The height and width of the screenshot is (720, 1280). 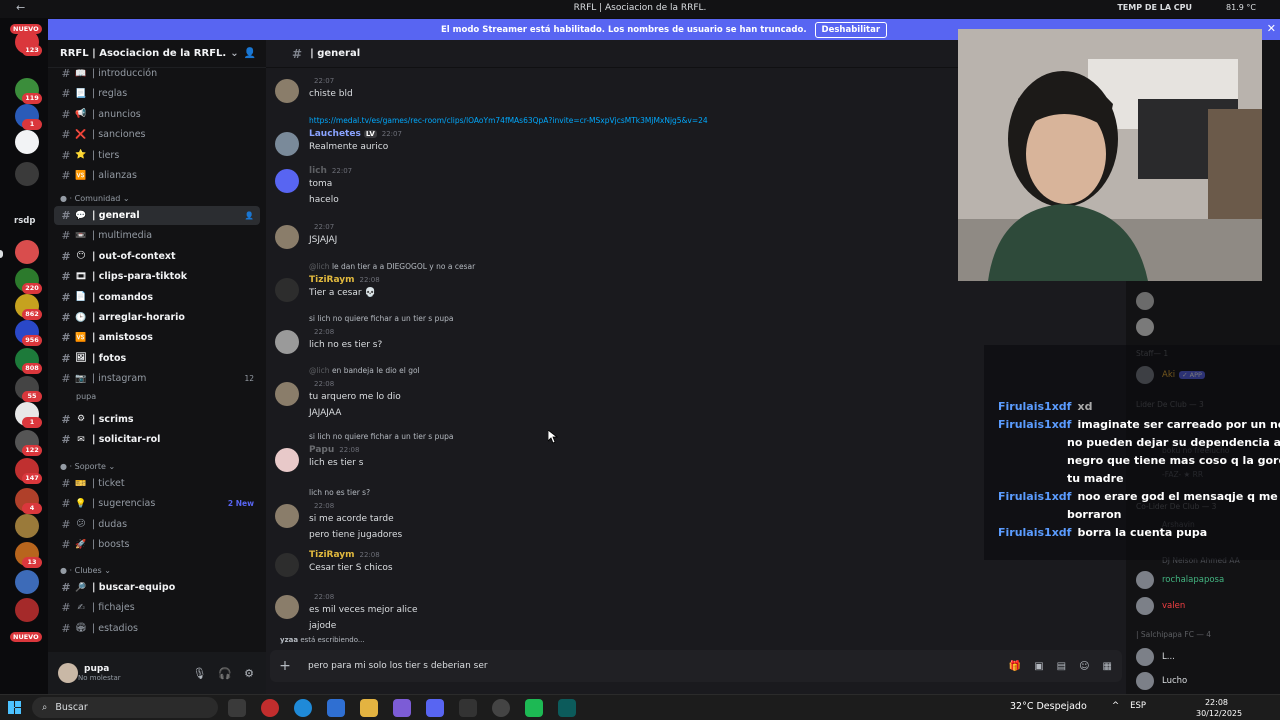 I want to click on chevron-up-icon: ^, so click(x=1115, y=706).